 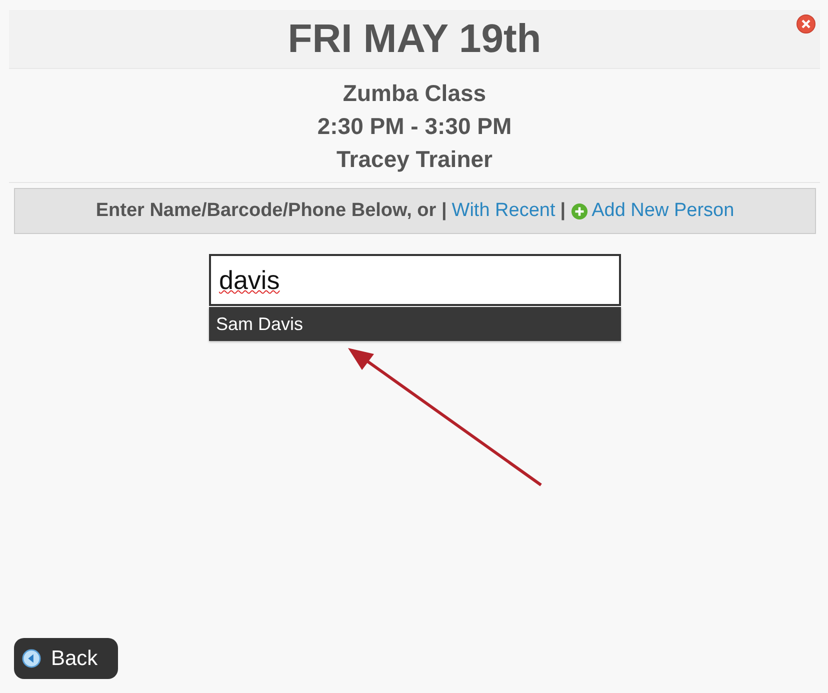 I want to click on class-info-text: 2:30 PM - 3:30 PM, so click(x=414, y=126).